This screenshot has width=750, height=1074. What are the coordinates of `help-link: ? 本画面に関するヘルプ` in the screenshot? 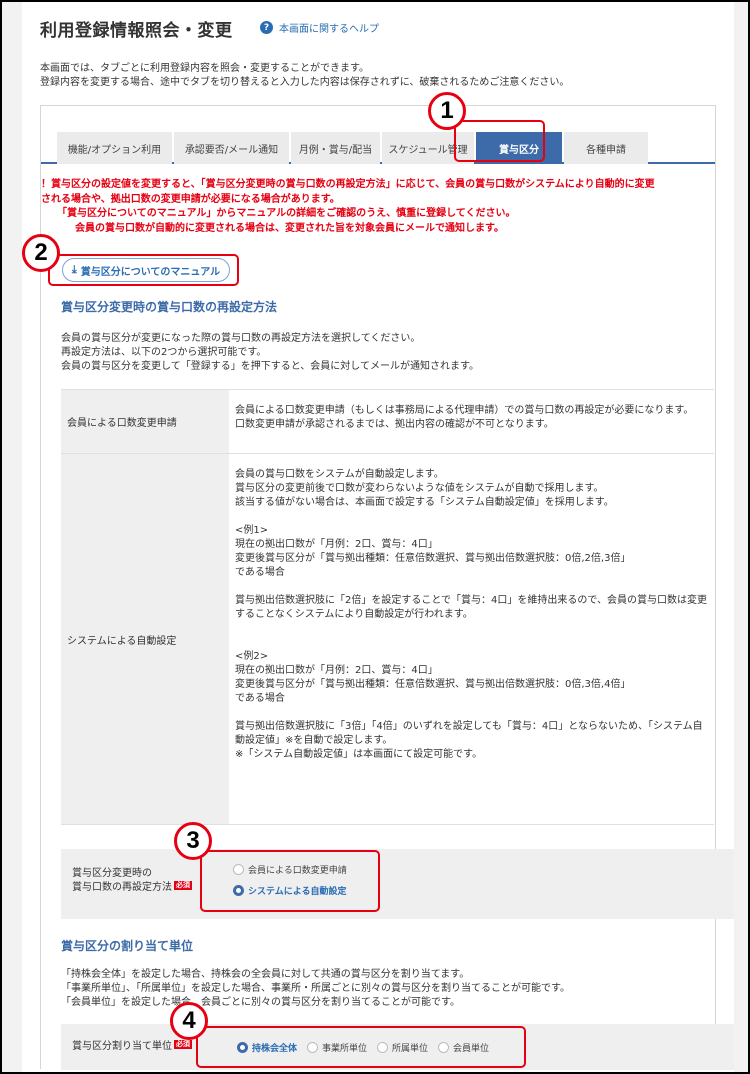 It's located at (319, 27).